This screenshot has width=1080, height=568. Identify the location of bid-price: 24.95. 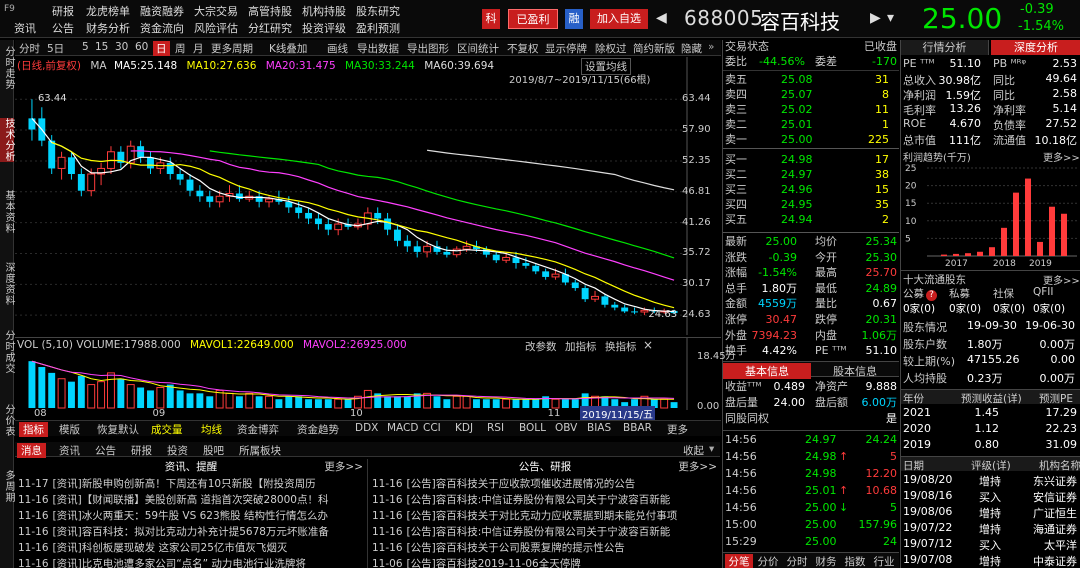
(797, 205).